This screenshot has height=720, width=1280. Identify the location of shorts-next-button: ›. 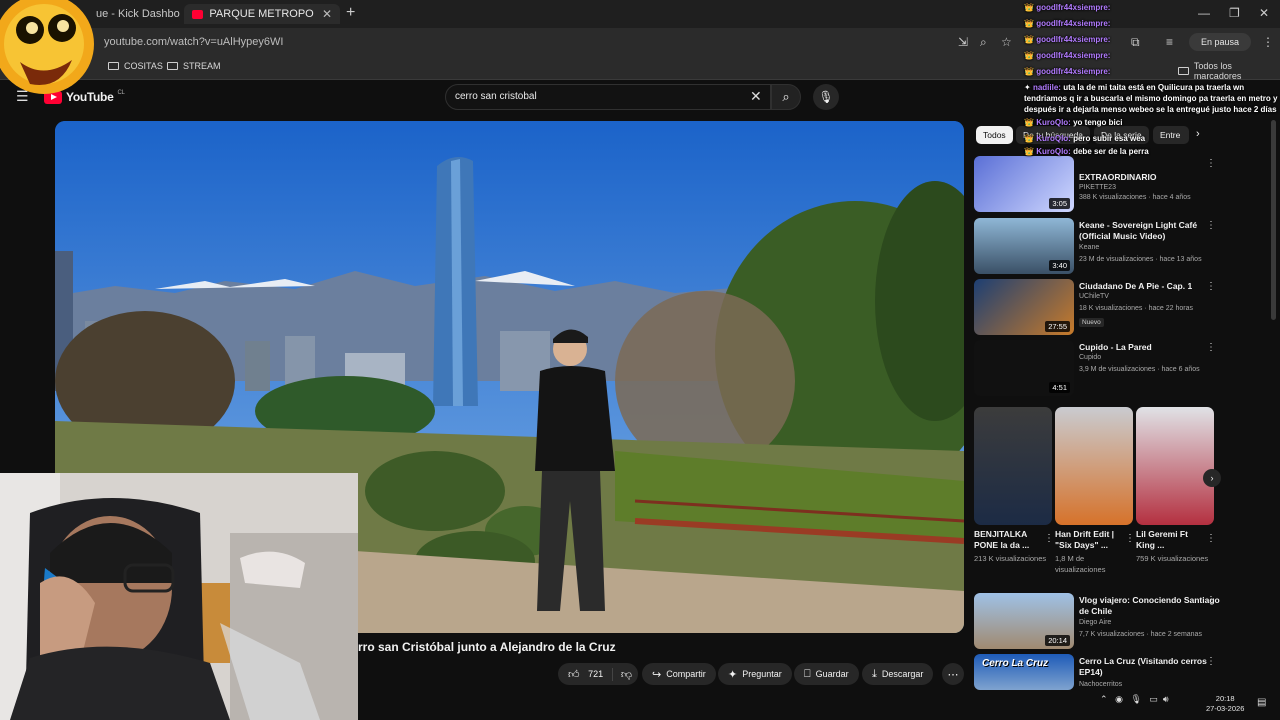
(1212, 478).